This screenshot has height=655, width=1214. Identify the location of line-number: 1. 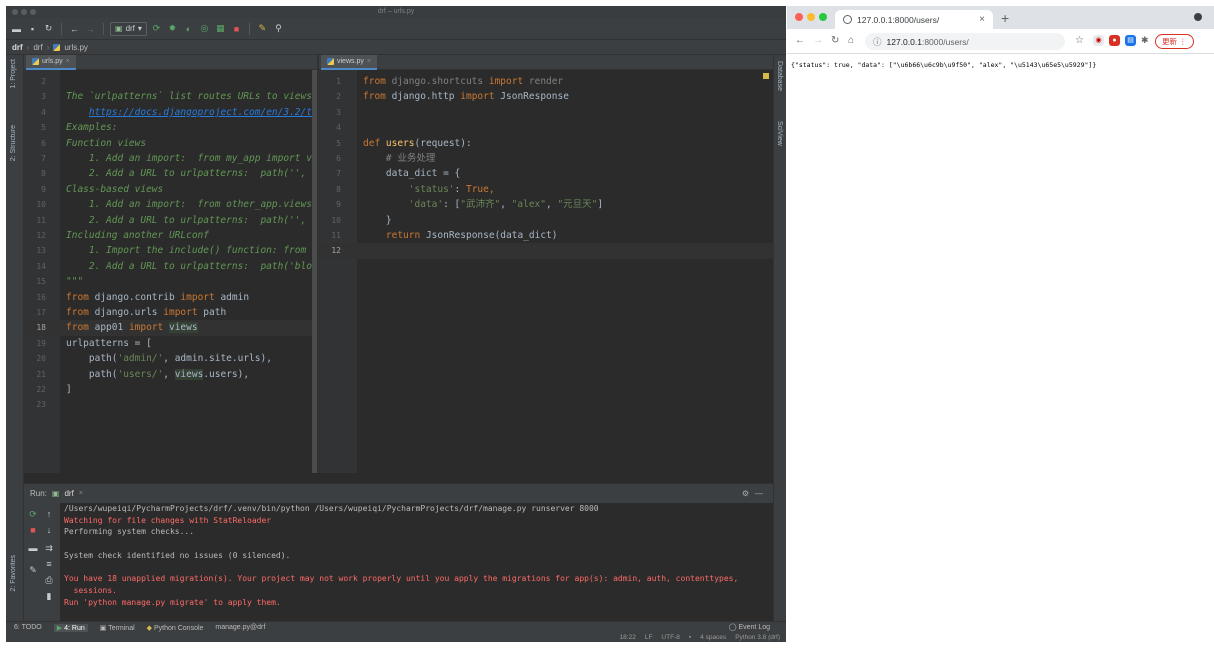
(330, 81).